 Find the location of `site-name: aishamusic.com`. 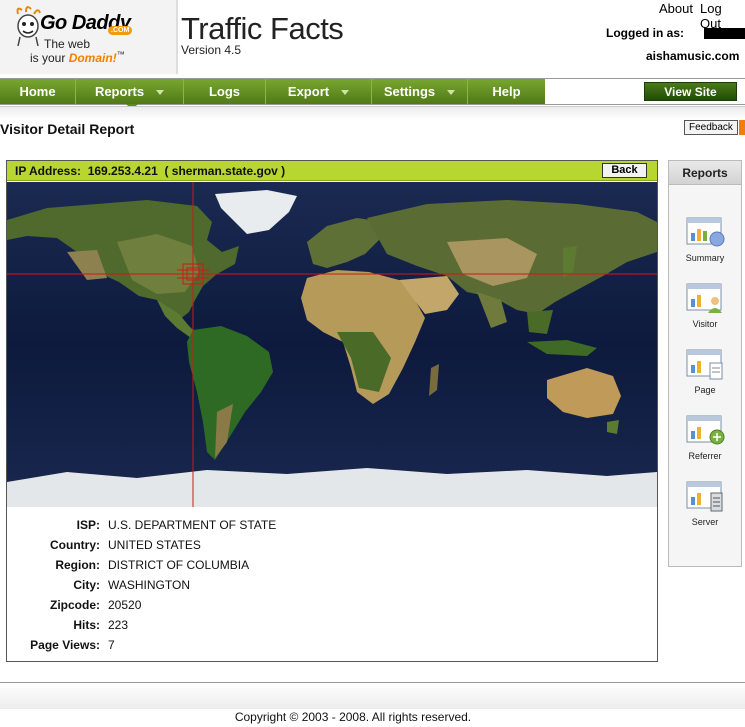

site-name: aishamusic.com is located at coordinates (693, 56).